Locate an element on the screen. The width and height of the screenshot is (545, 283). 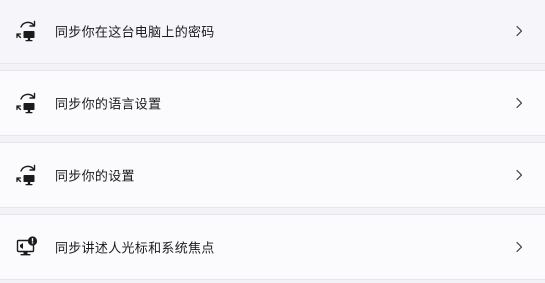
row-label: 同步你在这台电脑上的密码 is located at coordinates (135, 33).